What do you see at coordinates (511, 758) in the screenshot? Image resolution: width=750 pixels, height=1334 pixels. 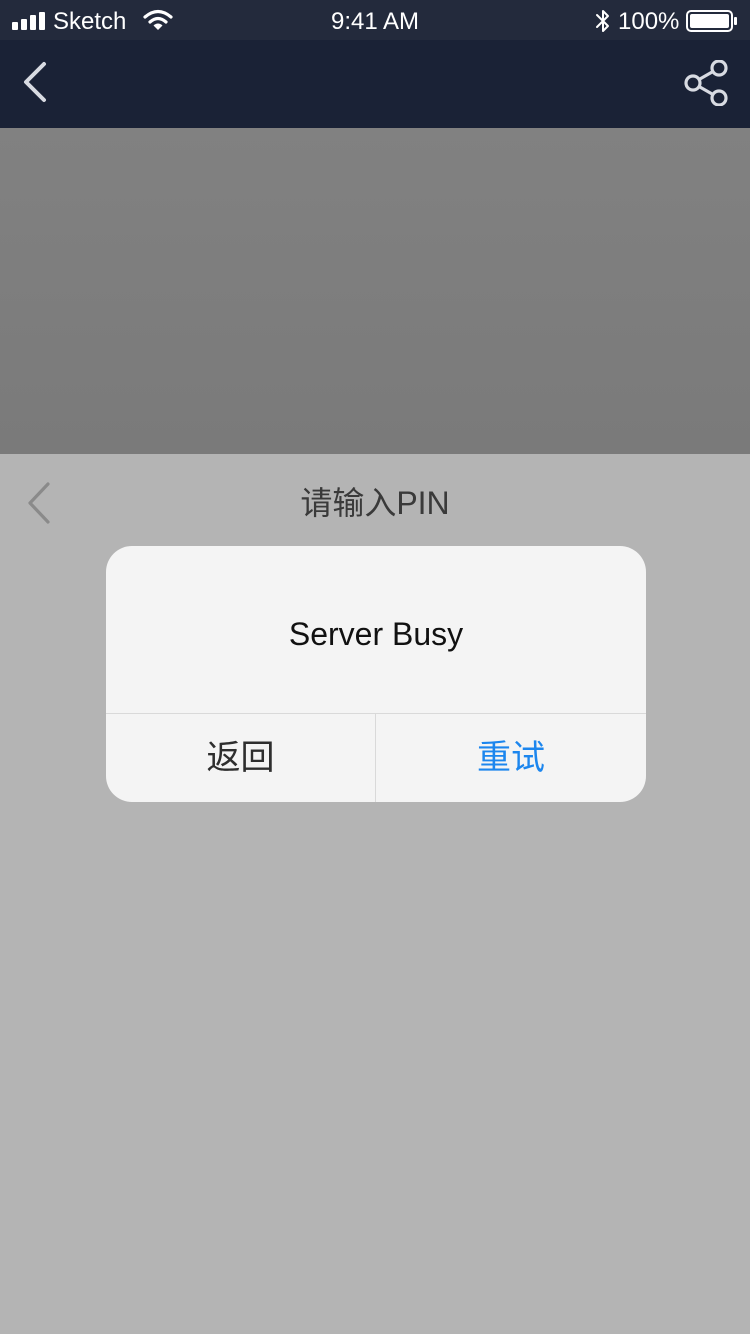 I see `retry-button: 重试` at bounding box center [511, 758].